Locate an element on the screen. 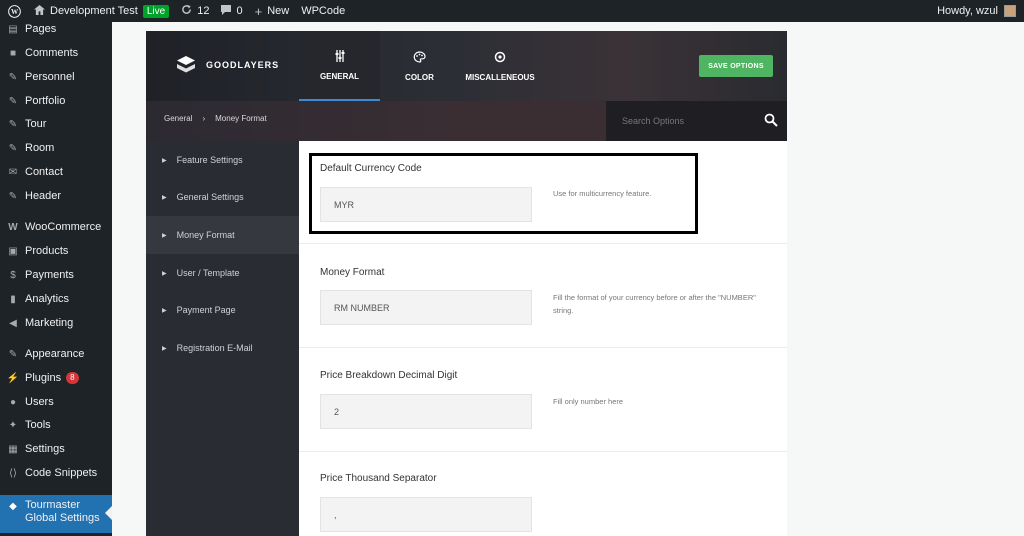 The height and width of the screenshot is (536, 1024). tourmaster-icon: ◆ is located at coordinates (13, 506).